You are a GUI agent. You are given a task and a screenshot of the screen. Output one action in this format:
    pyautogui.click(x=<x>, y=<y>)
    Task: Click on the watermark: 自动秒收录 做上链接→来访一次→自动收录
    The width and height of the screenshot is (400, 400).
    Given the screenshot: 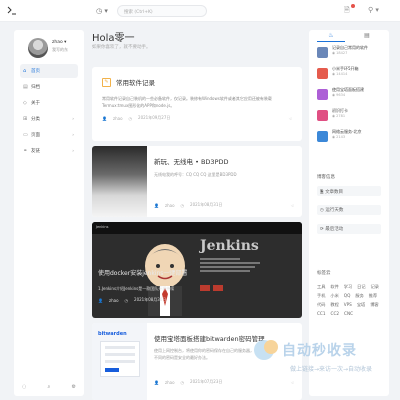 What is the action you would take?
    pyautogui.click(x=325, y=366)
    